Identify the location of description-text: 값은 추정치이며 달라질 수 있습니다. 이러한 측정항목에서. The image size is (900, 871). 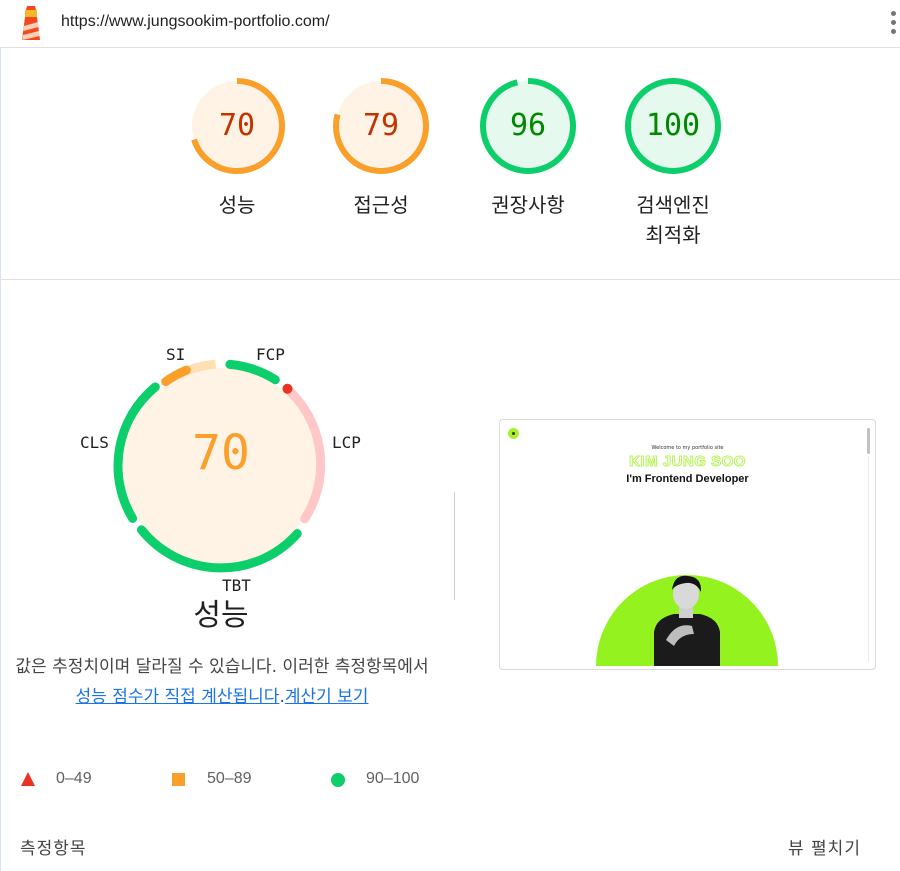
(222, 667).